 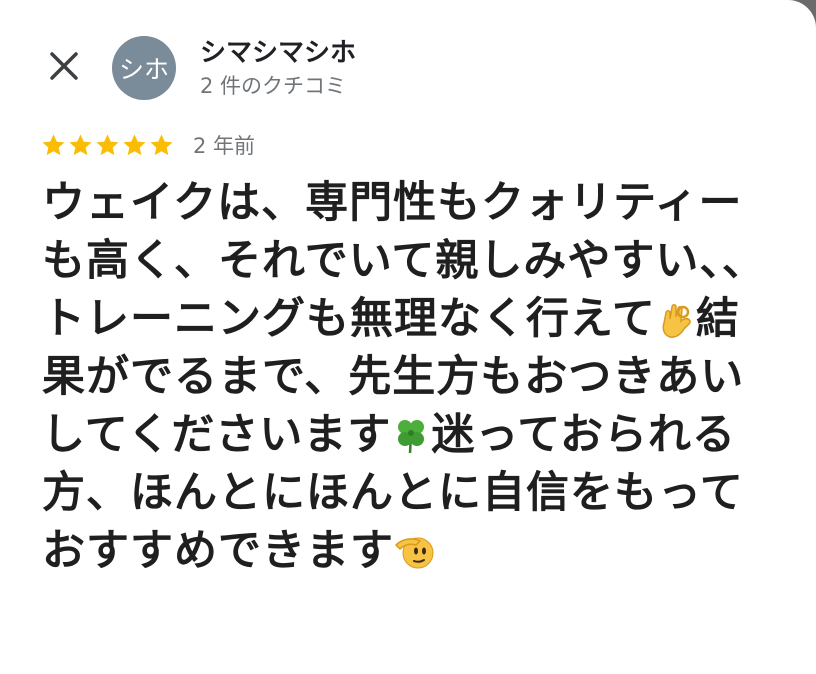 What do you see at coordinates (414, 553) in the screenshot?
I see `saluting-face-icon` at bounding box center [414, 553].